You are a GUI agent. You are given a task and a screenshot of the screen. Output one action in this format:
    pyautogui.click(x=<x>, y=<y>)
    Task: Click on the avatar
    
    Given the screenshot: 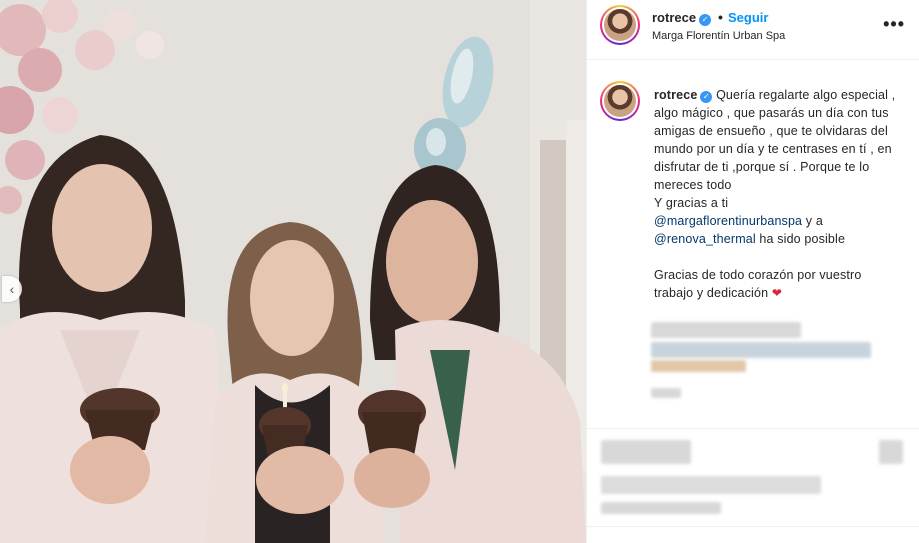 What is the action you would take?
    pyautogui.click(x=620, y=25)
    